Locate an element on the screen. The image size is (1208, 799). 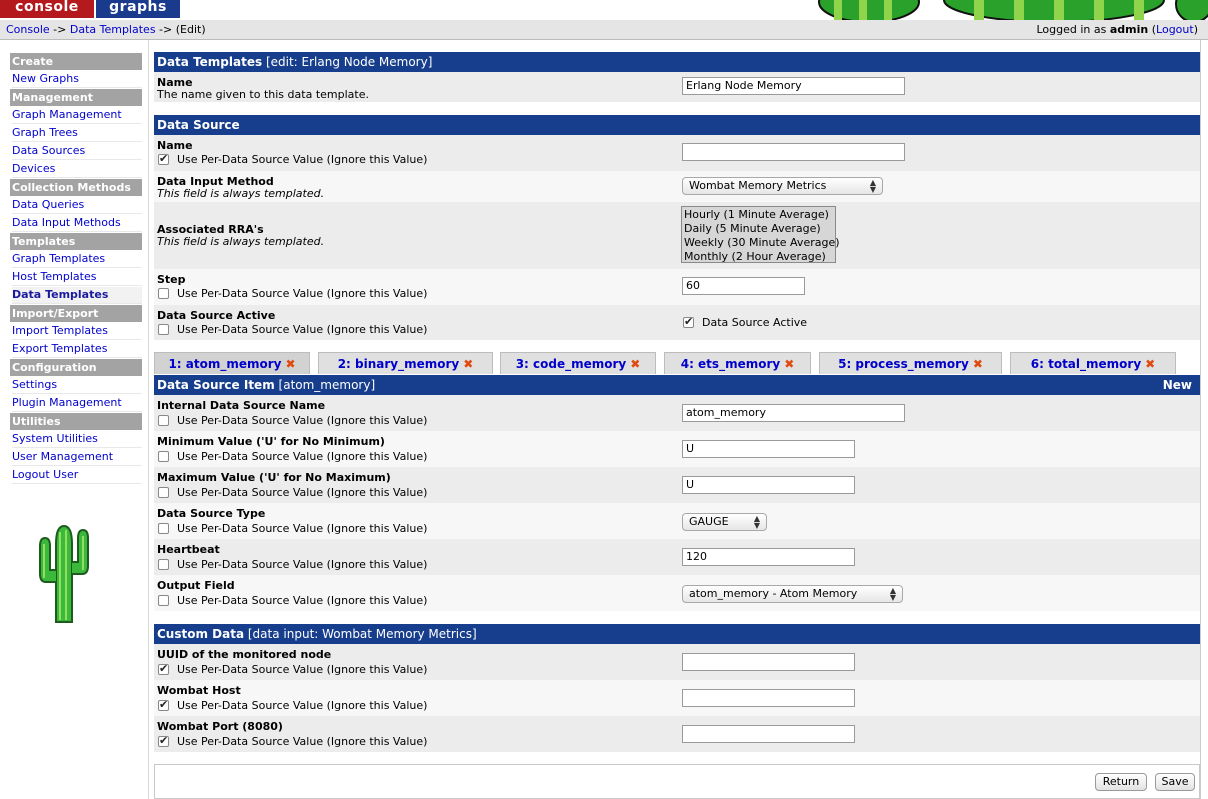
menu-item-graph-trees: Graph Trees is located at coordinates (77, 133).